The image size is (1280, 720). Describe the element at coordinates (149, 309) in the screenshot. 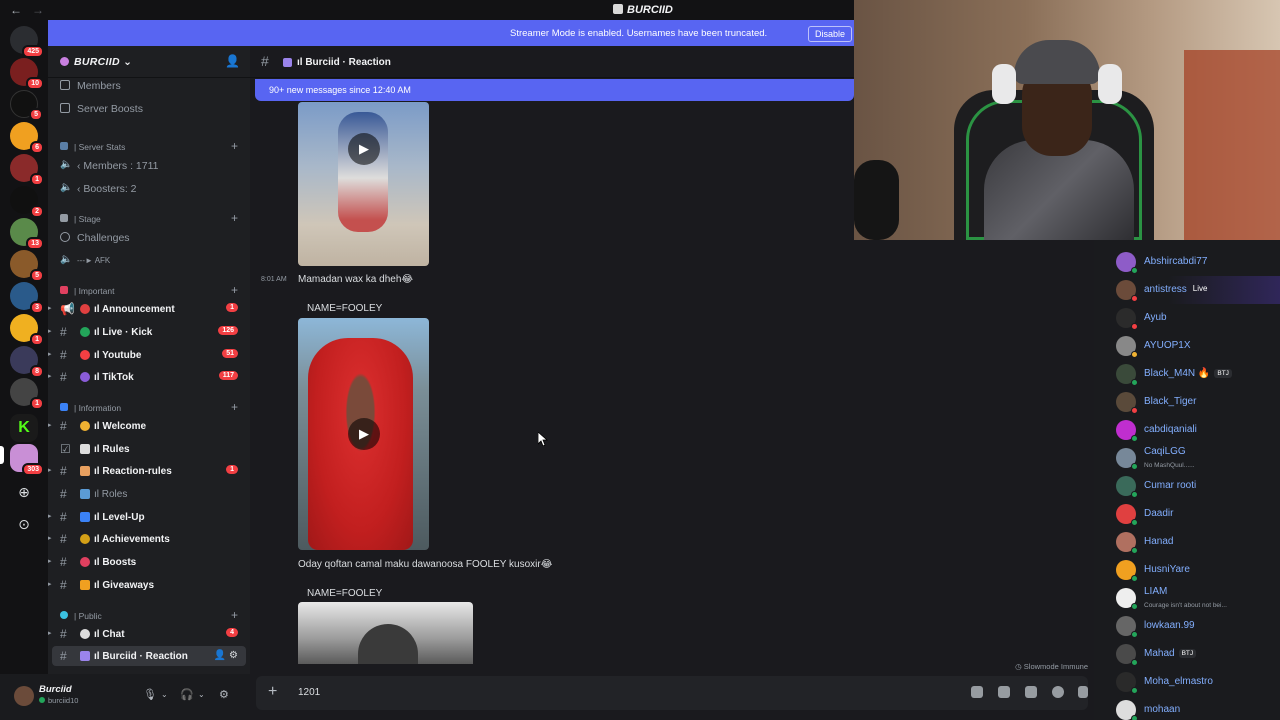

I see `channel-announcement: ▸ 📢 ıl Announcement 1` at that location.